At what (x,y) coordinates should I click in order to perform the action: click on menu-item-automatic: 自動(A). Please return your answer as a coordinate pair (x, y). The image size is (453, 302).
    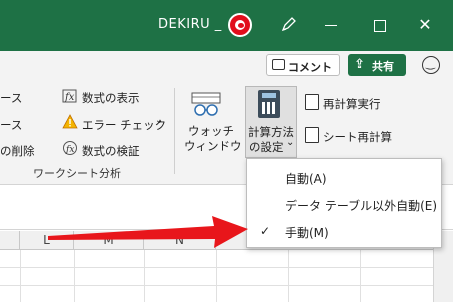
    Looking at the image, I should click on (344, 178).